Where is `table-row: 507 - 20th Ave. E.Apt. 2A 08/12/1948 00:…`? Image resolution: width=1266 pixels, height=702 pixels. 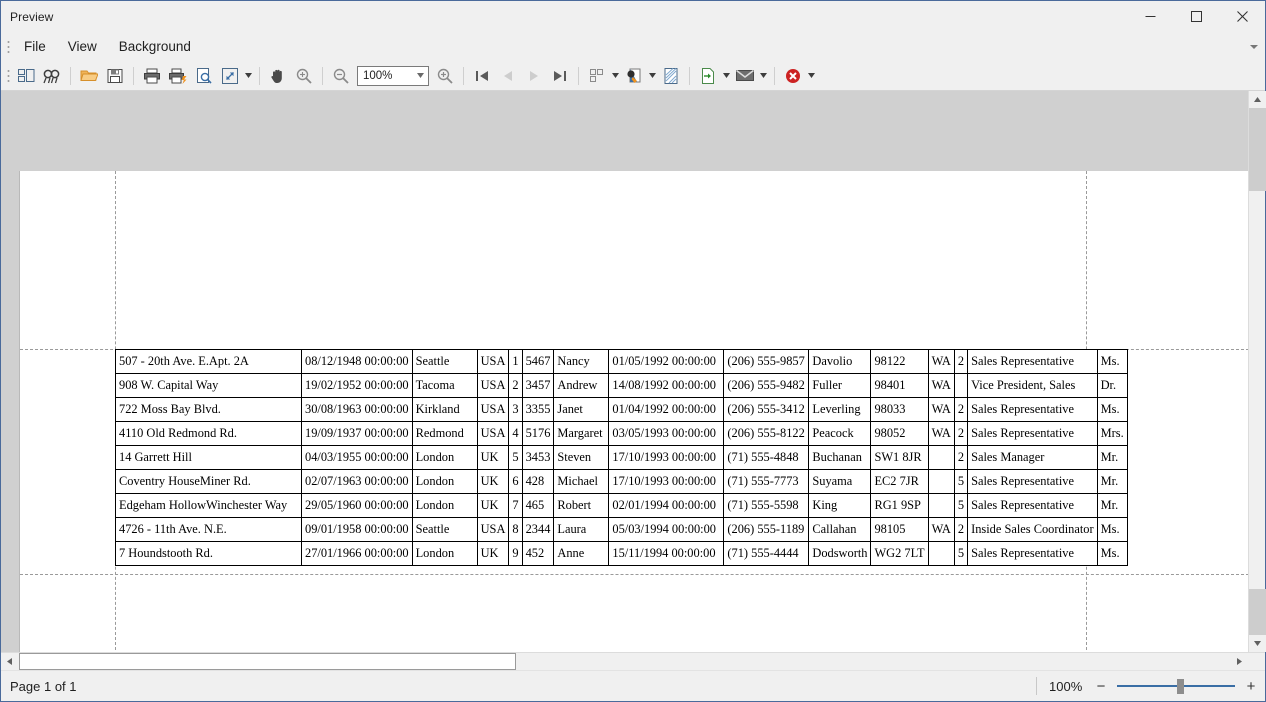
table-row: 507 - 20th Ave. E.Apt. 2A 08/12/1948 00:… is located at coordinates (621, 361).